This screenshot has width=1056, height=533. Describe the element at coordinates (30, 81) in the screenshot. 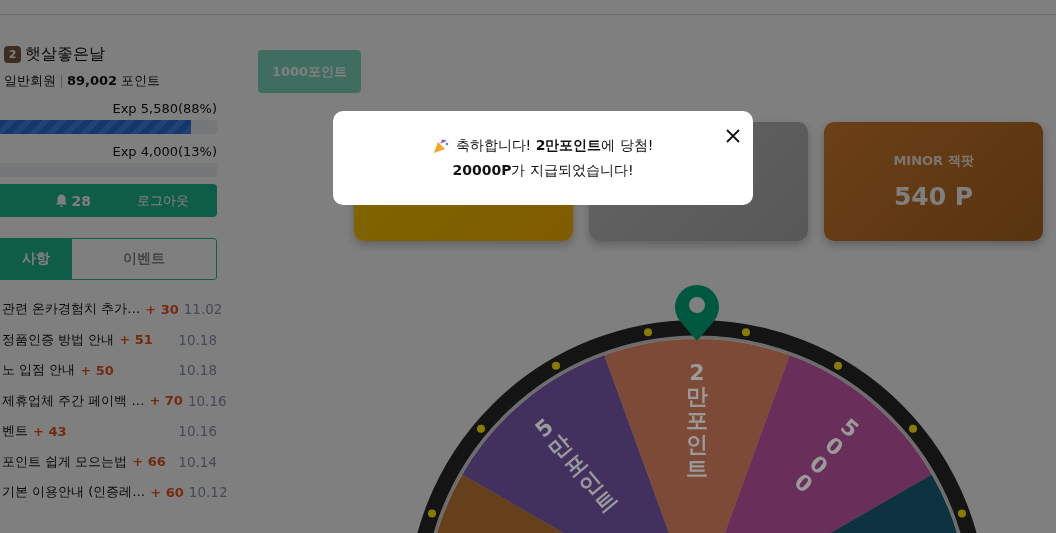

I see `member-grade: 일반회원` at that location.